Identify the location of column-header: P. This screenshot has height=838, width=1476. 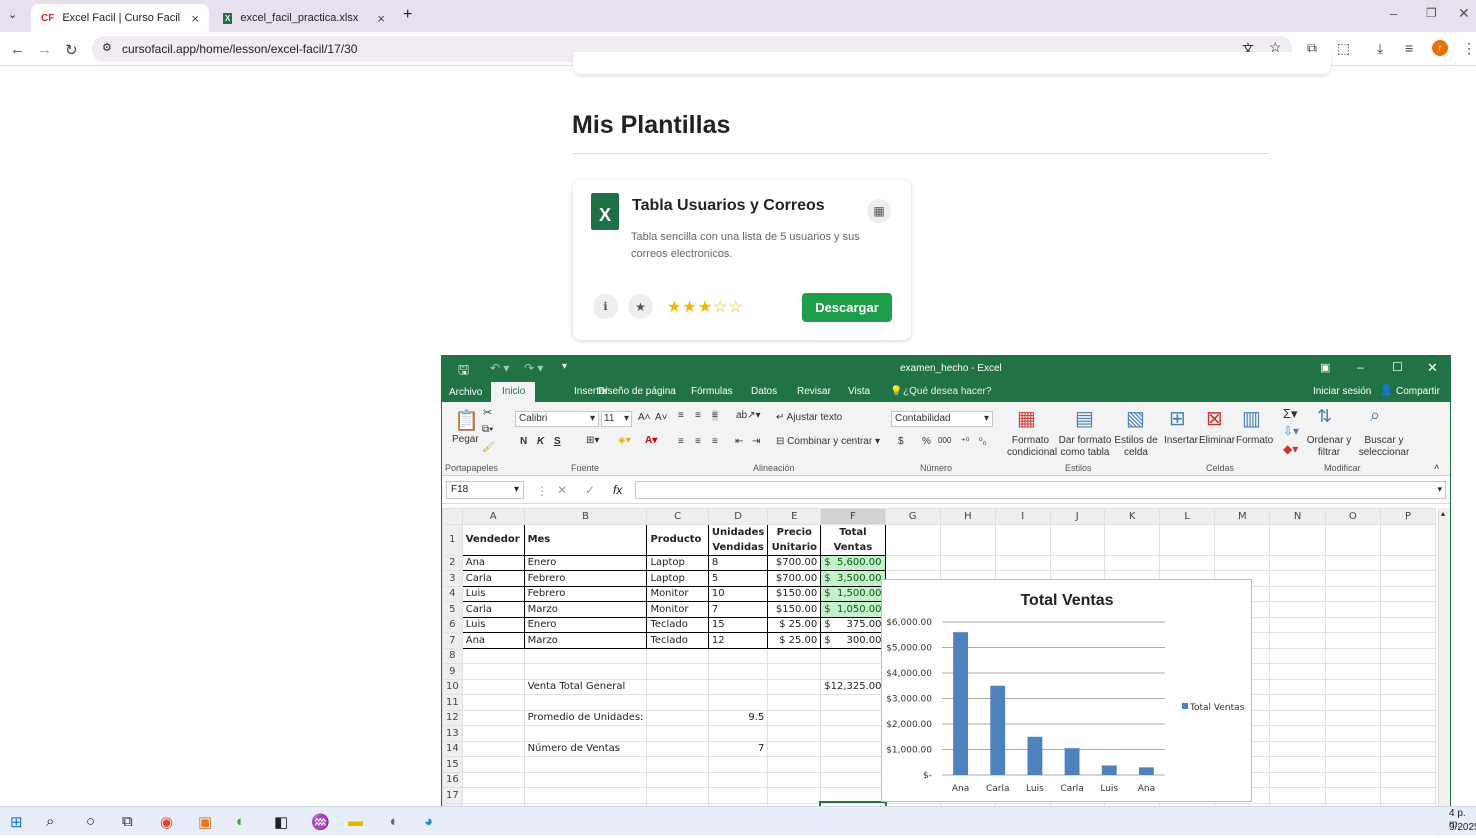
(1407, 516).